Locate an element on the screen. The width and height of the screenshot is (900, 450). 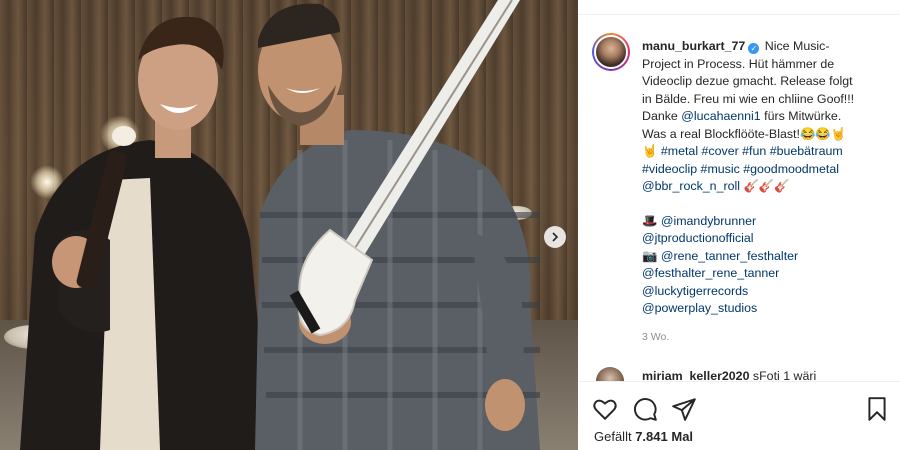
comment-icon is located at coordinates (645, 409).